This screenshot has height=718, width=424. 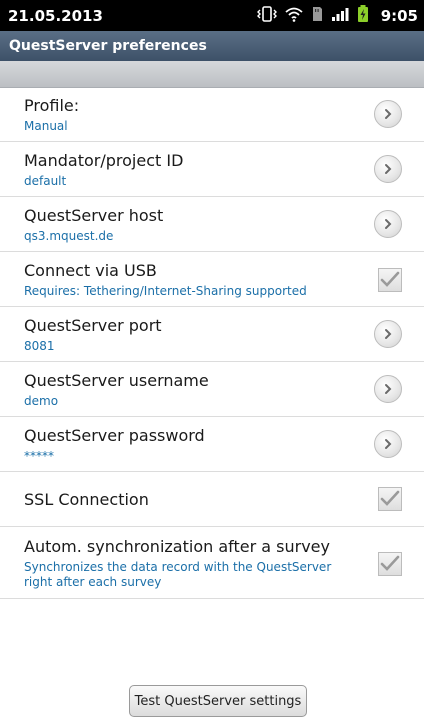 I want to click on preference-profile: Profile: Manual, so click(x=212, y=114).